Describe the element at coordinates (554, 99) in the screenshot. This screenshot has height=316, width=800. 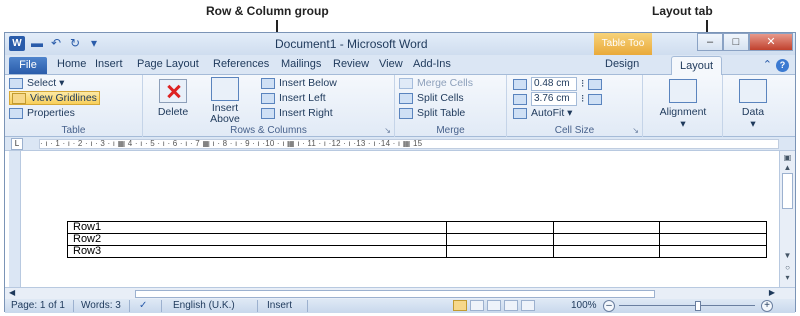
I see `column-width-input: 3.76 cm` at that location.